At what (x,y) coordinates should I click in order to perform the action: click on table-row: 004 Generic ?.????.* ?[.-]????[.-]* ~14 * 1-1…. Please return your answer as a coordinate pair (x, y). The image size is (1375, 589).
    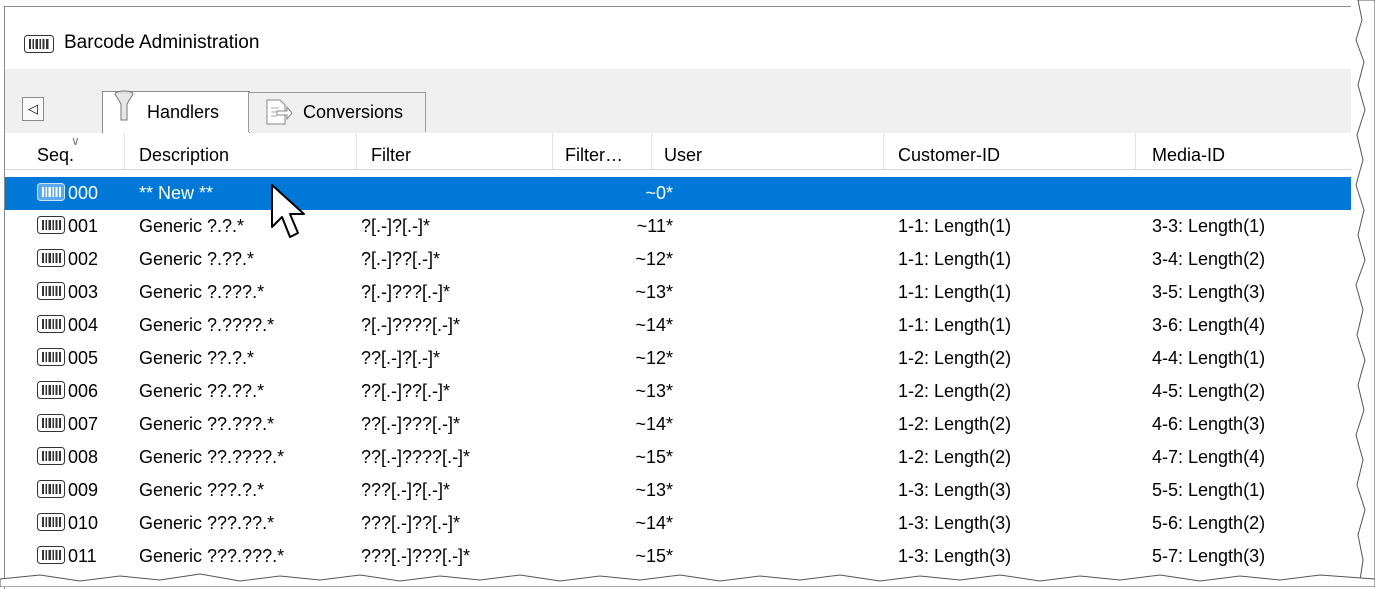
    Looking at the image, I should click on (678, 325).